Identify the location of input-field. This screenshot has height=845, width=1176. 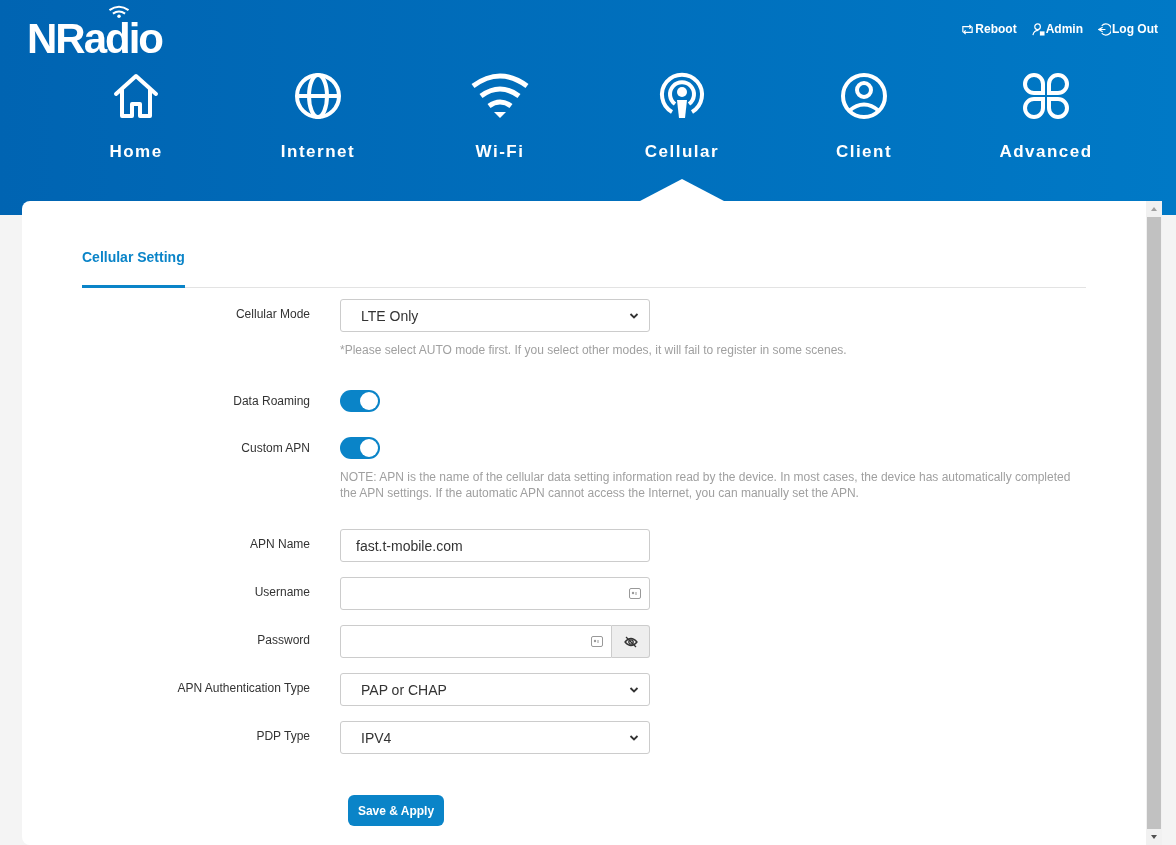
(495, 593).